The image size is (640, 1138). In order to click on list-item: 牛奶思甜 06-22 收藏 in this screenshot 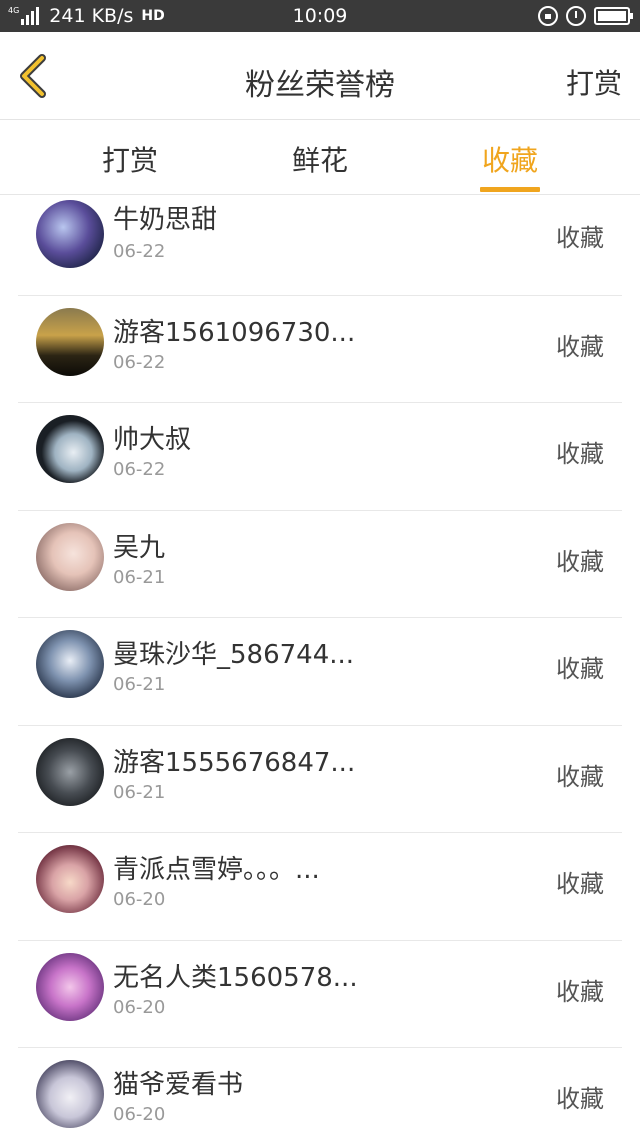, I will do `click(320, 246)`.